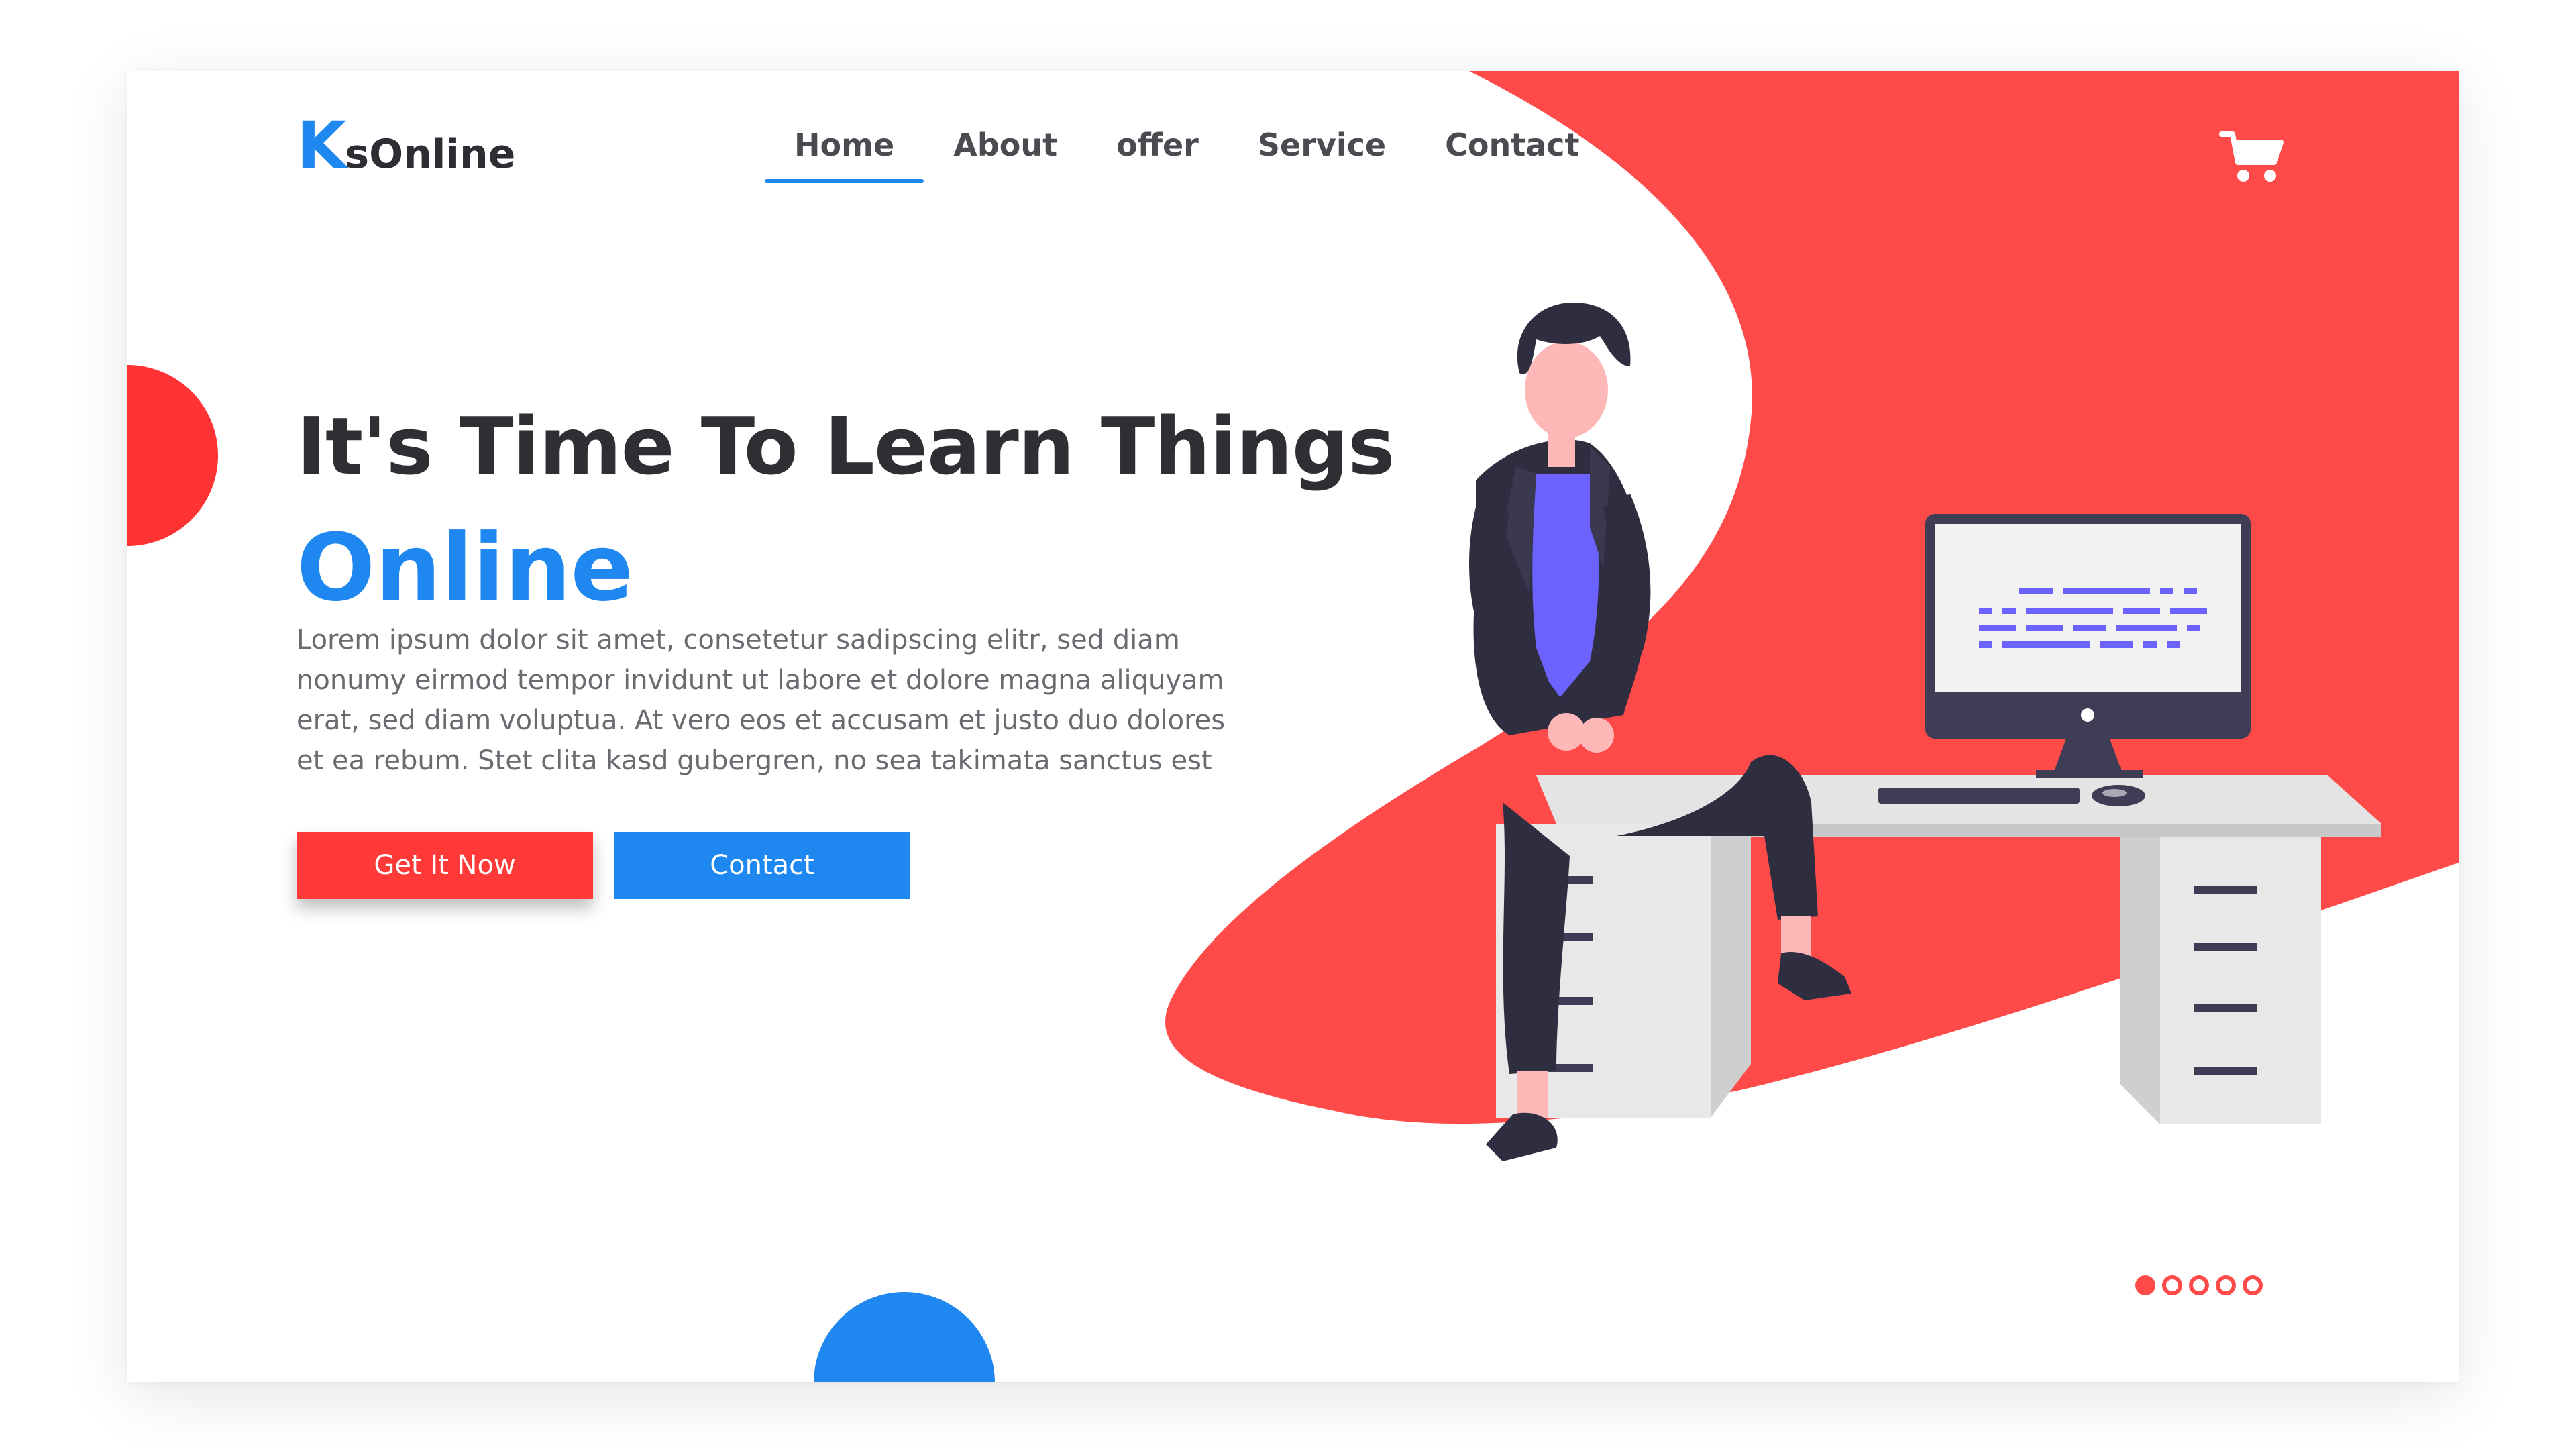 This screenshot has height=1449, width=2576. Describe the element at coordinates (1005, 149) in the screenshot. I see `nav-item-about: About` at that location.